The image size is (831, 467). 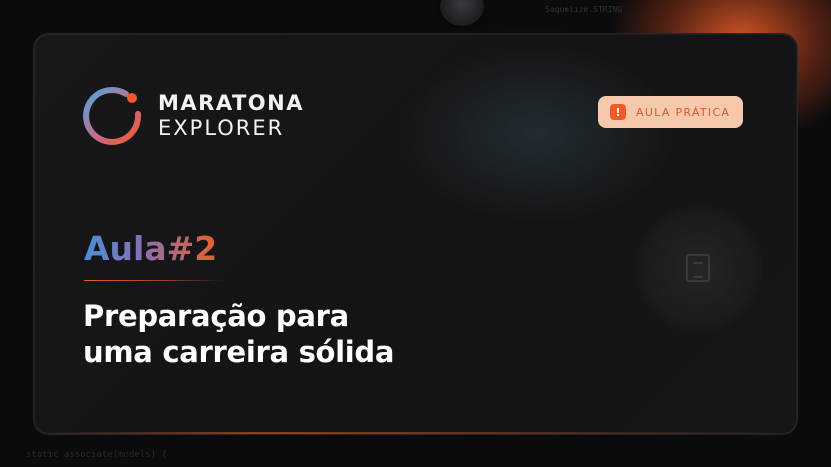 I want to click on lesson-title-line-2: uma carreira sólida, so click(x=239, y=352).